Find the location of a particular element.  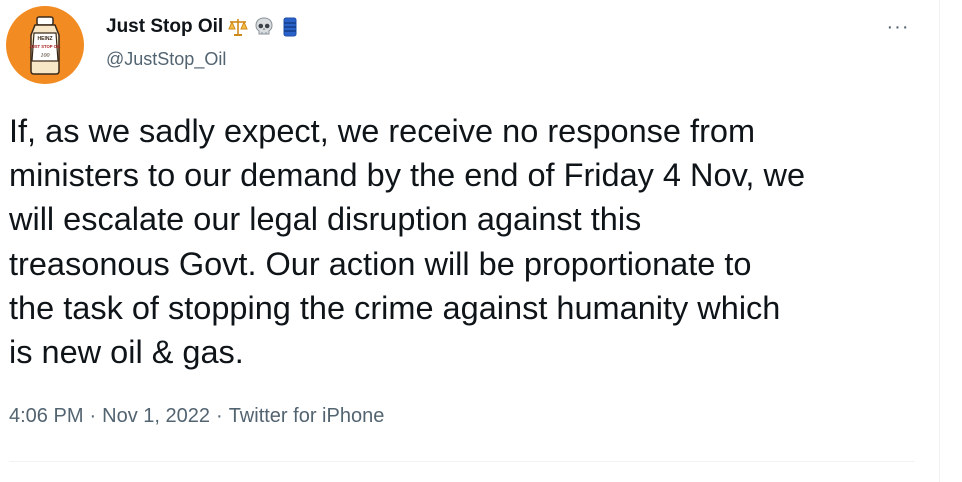

tweet-source: Twitter for iPhone is located at coordinates (307, 416).